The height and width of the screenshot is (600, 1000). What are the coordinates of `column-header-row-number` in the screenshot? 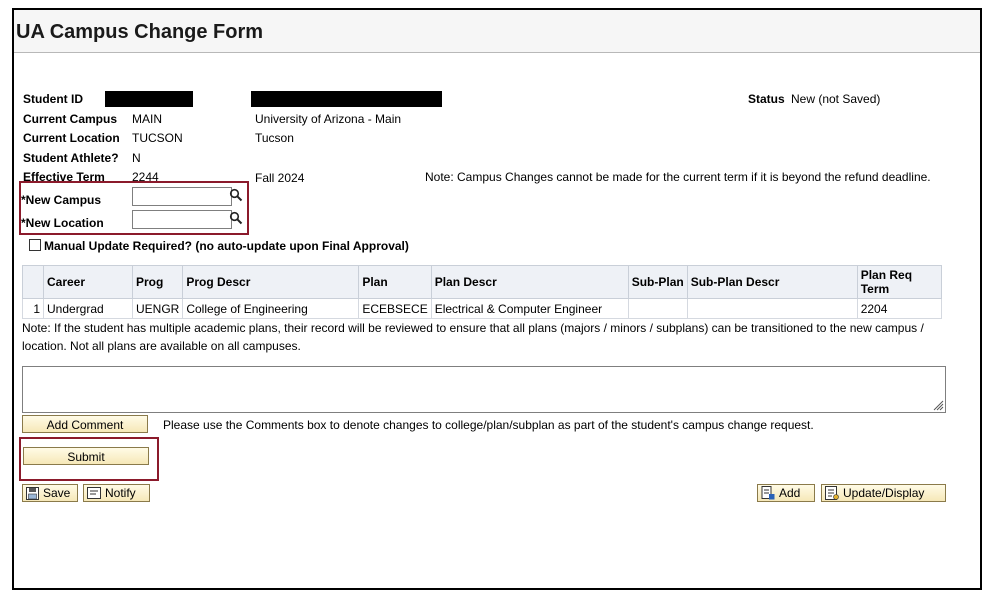 It's located at (33, 282).